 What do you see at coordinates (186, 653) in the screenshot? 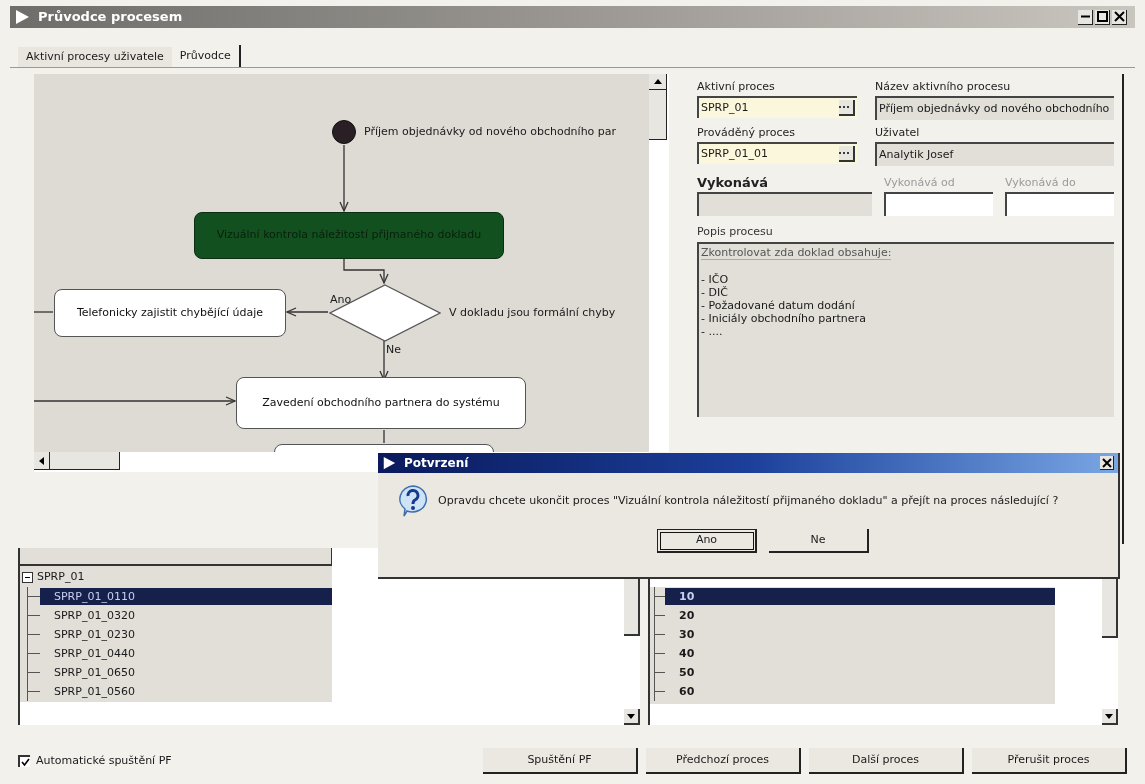
I see `tree-item: SPRP_01_0440` at bounding box center [186, 653].